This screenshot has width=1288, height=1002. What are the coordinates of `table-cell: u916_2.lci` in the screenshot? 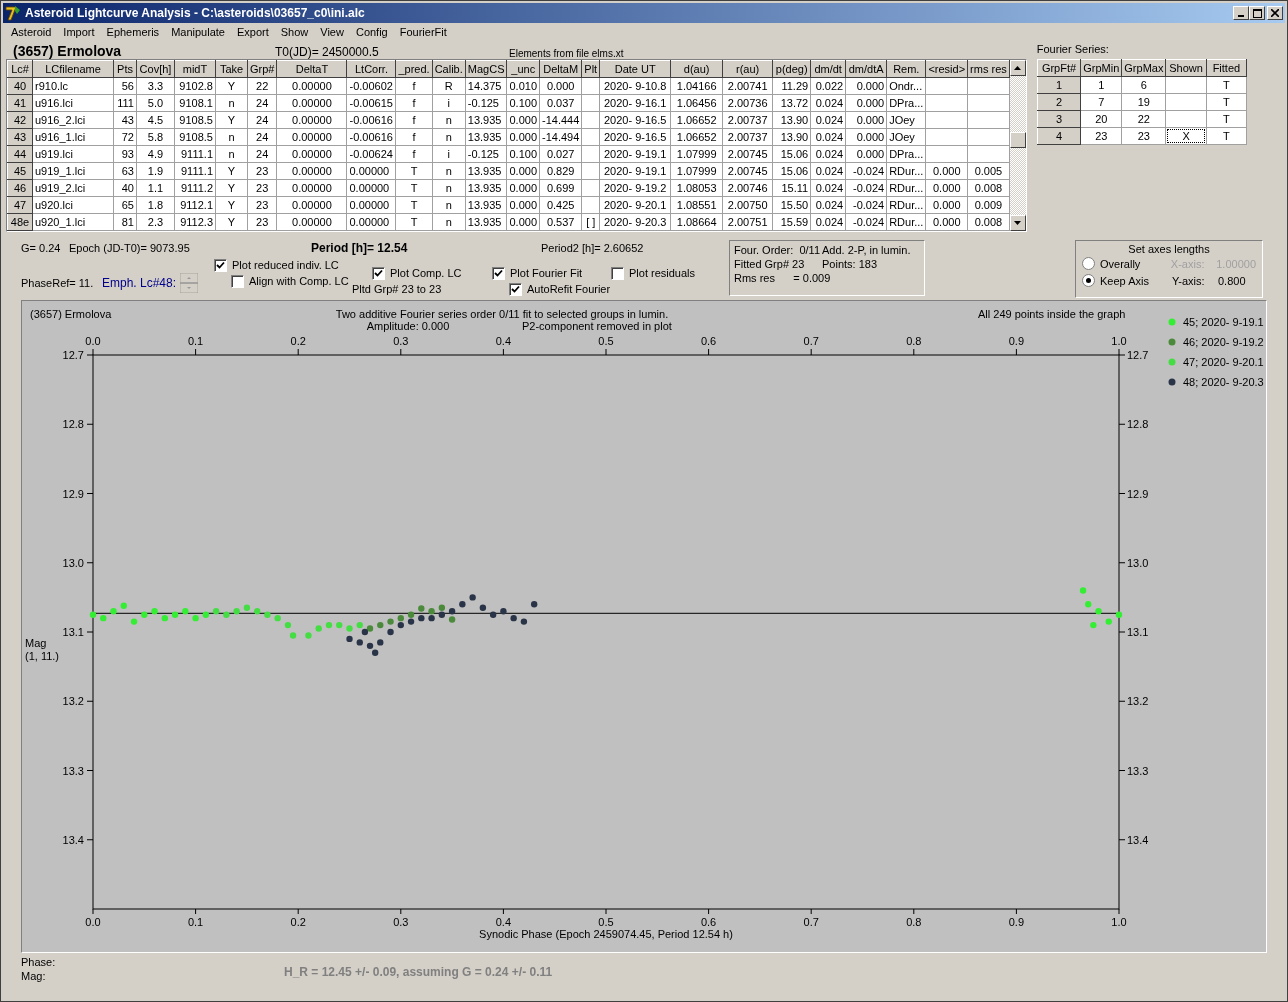 It's located at (73, 120).